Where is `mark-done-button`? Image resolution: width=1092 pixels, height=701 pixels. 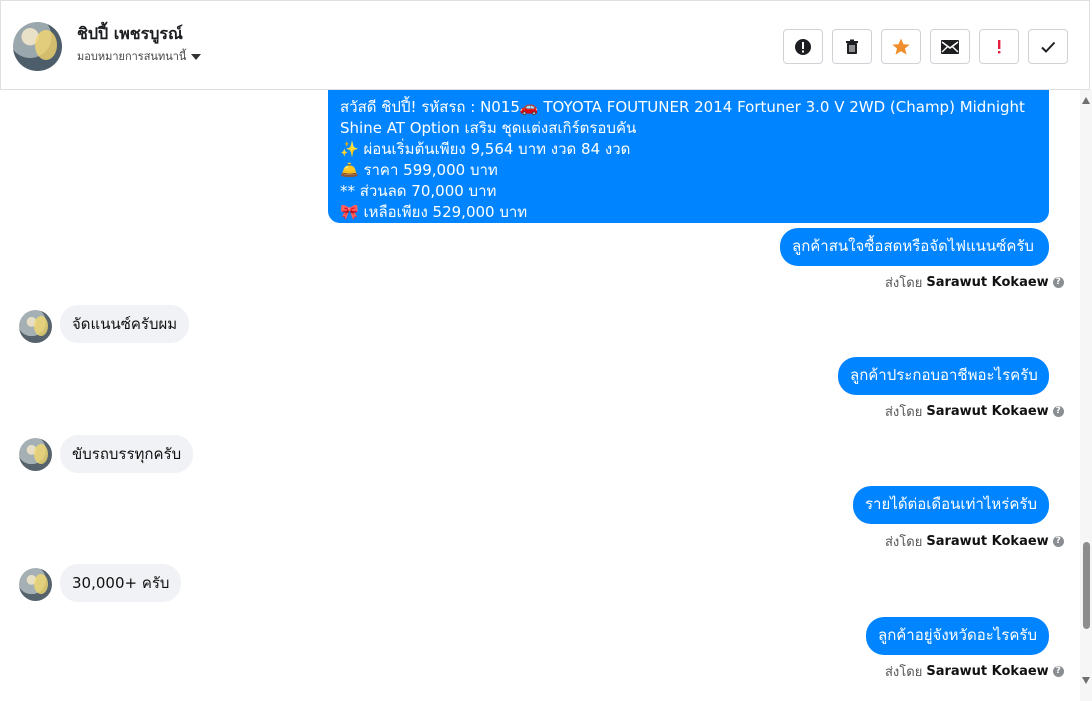
mark-done-button is located at coordinates (1048, 46).